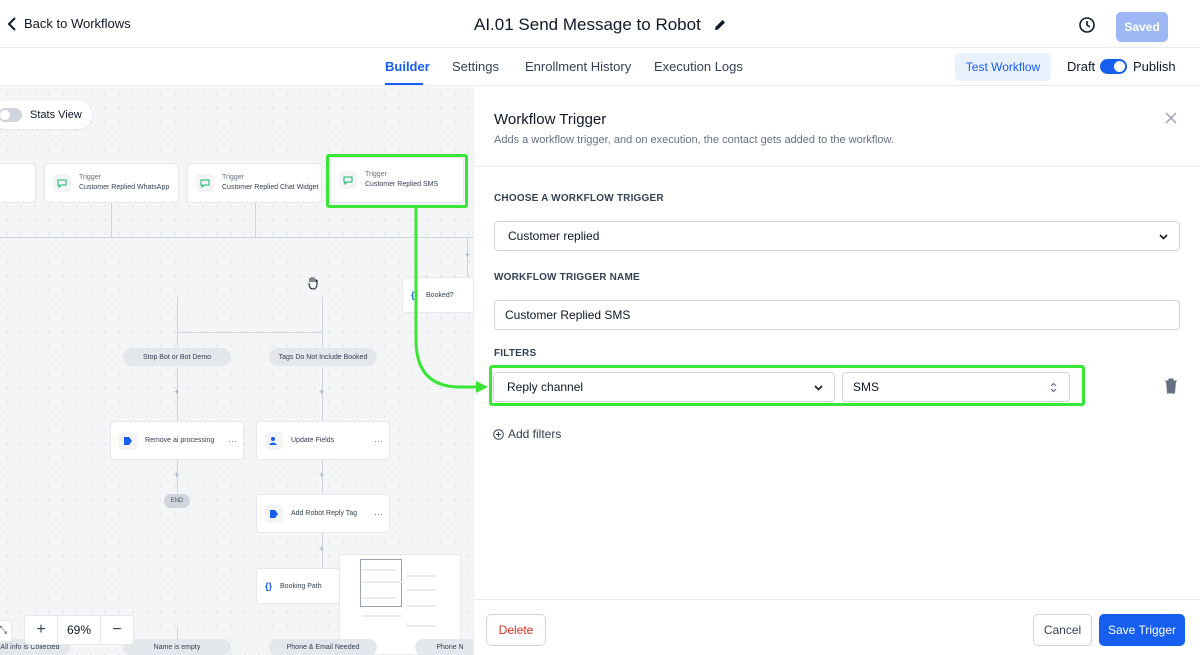  I want to click on action-node-update-fields: Update Fields ···, so click(323, 440).